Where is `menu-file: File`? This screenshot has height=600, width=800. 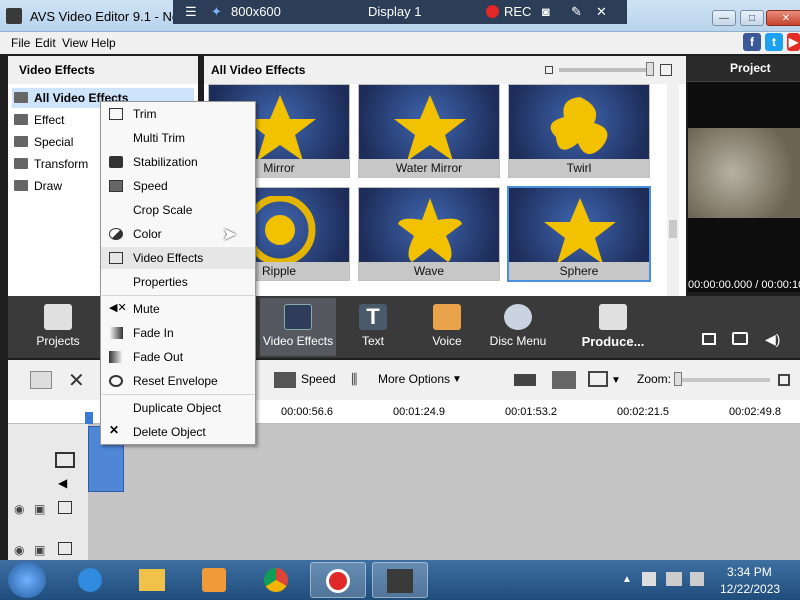
menu-file: File is located at coordinates (20, 43).